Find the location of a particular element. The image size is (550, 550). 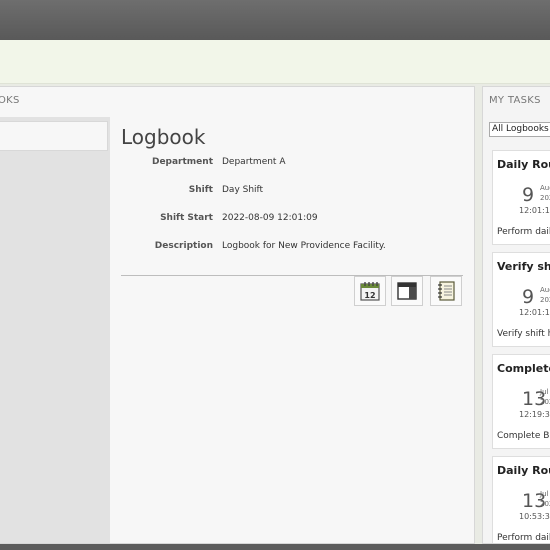

calendar-icon: 12 is located at coordinates (370, 291).